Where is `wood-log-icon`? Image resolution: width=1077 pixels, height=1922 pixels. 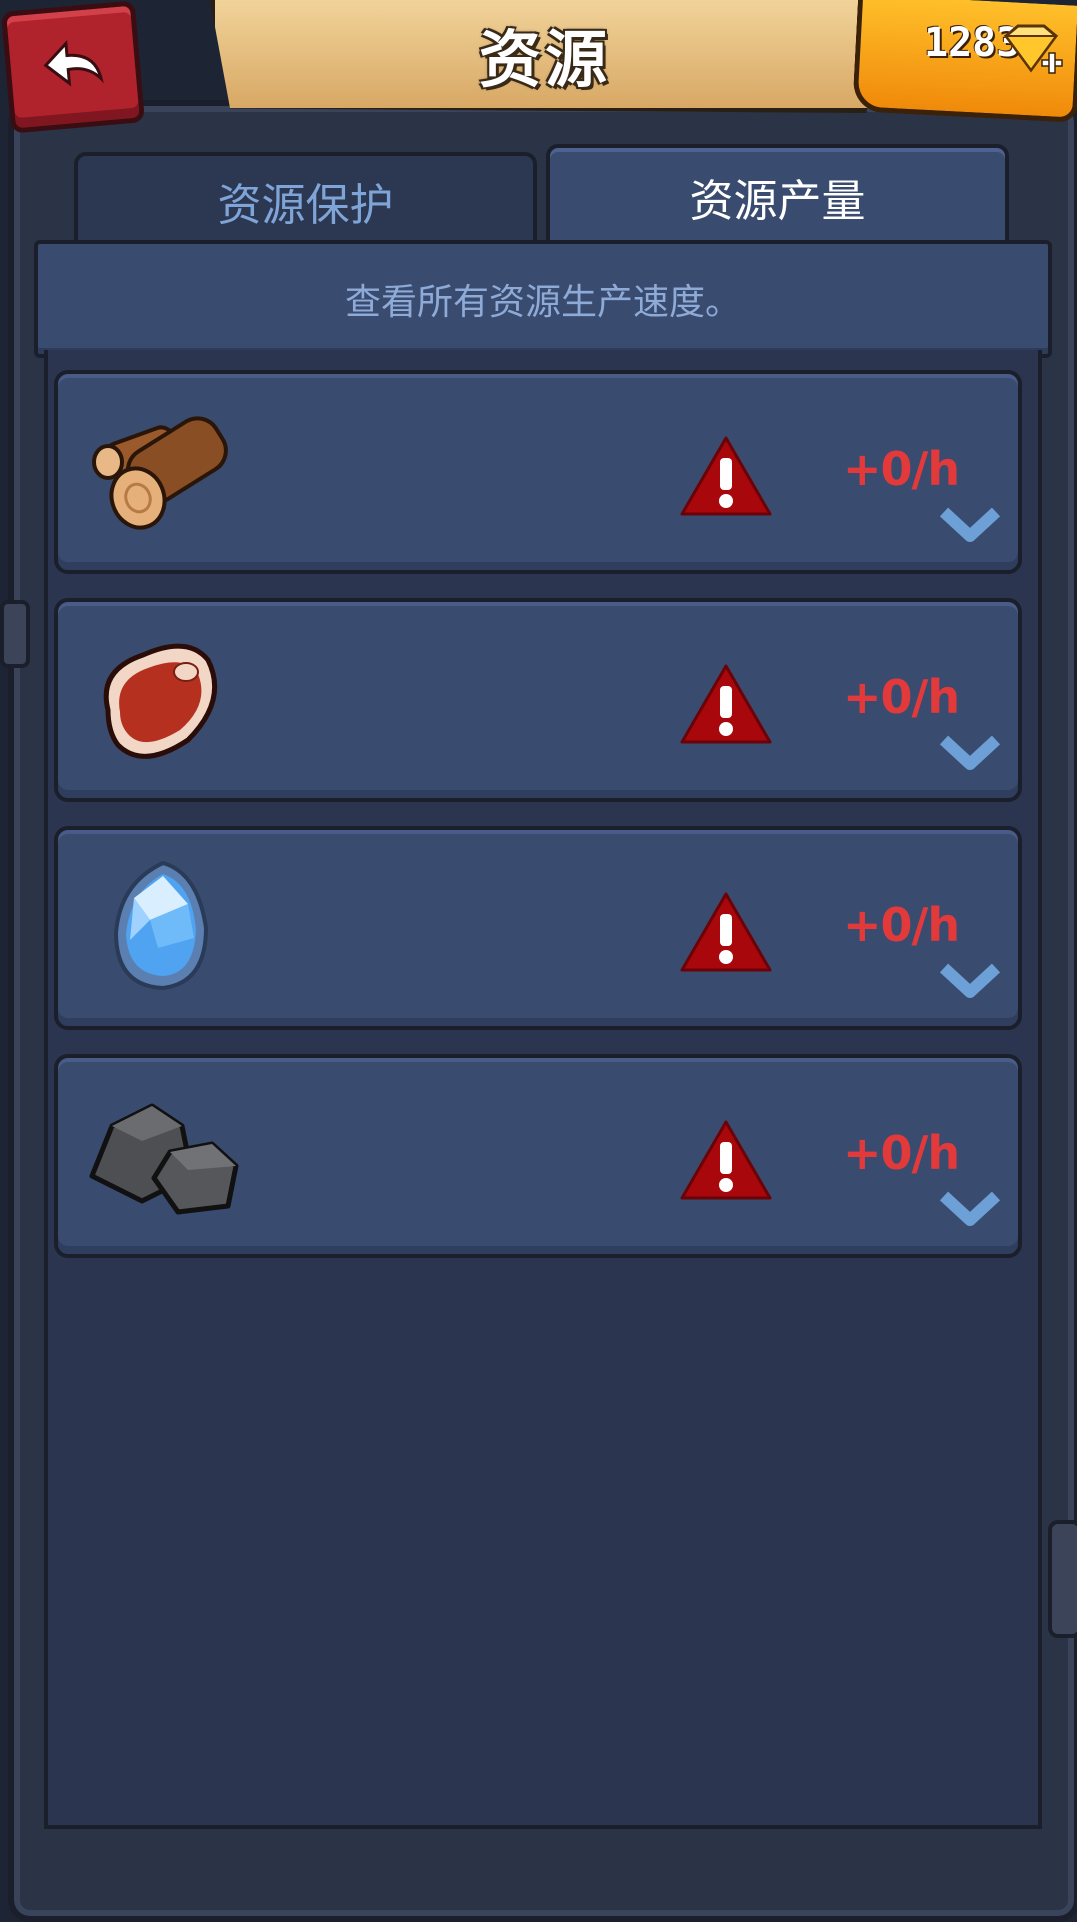
wood-log-icon is located at coordinates (163, 472).